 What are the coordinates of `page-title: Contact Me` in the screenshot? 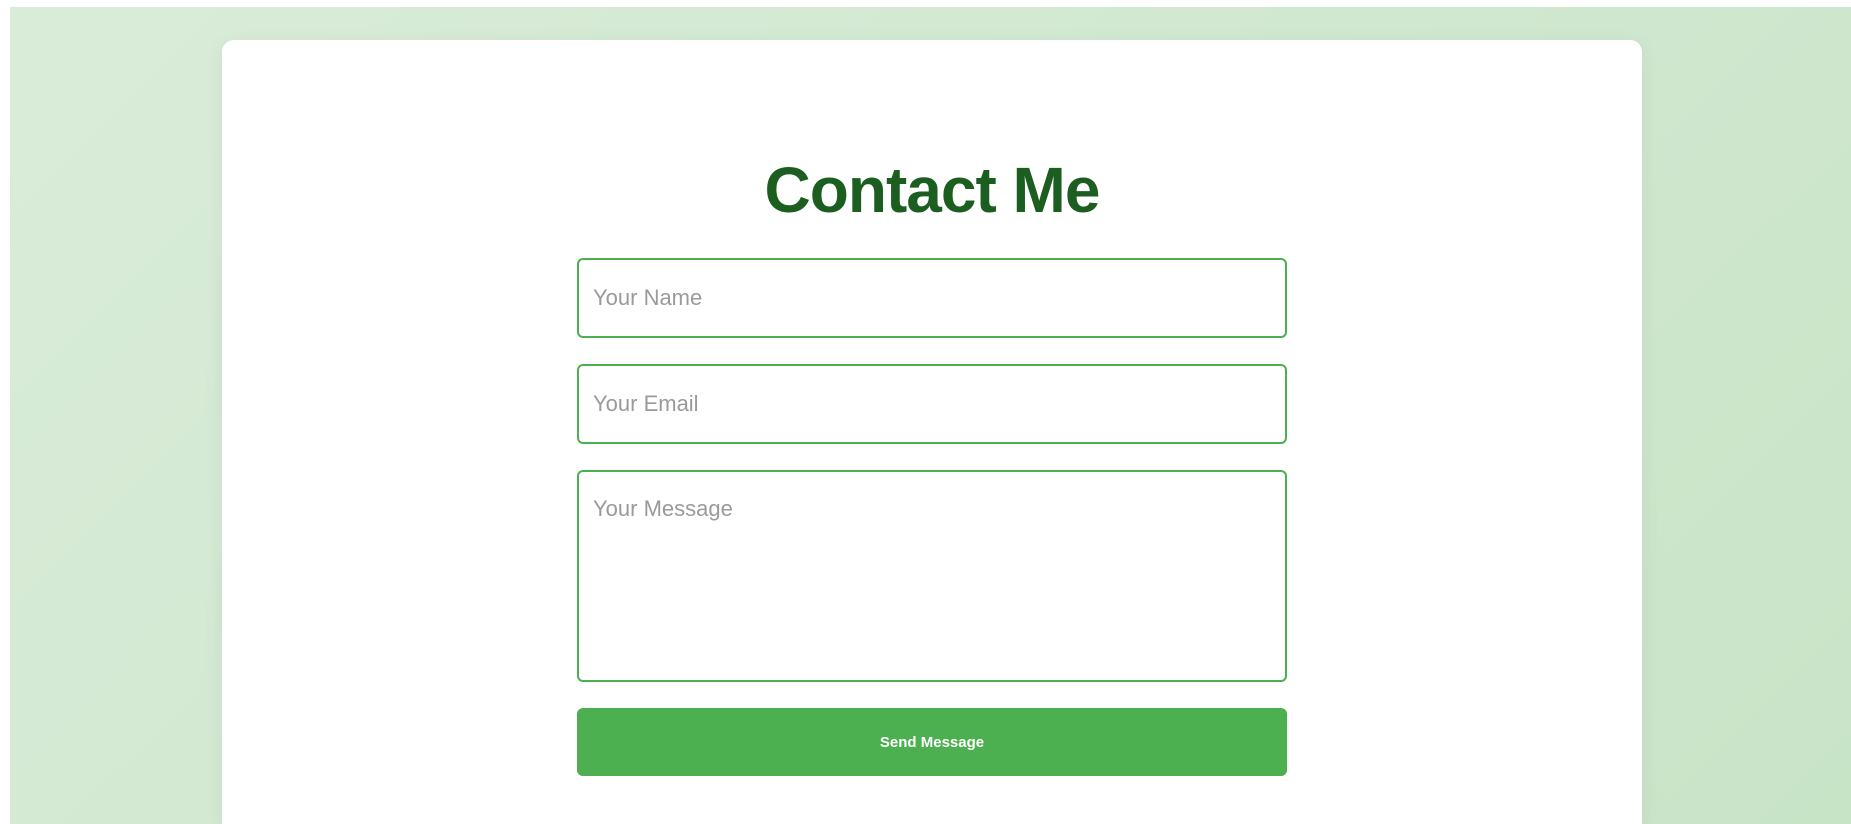 It's located at (932, 190).